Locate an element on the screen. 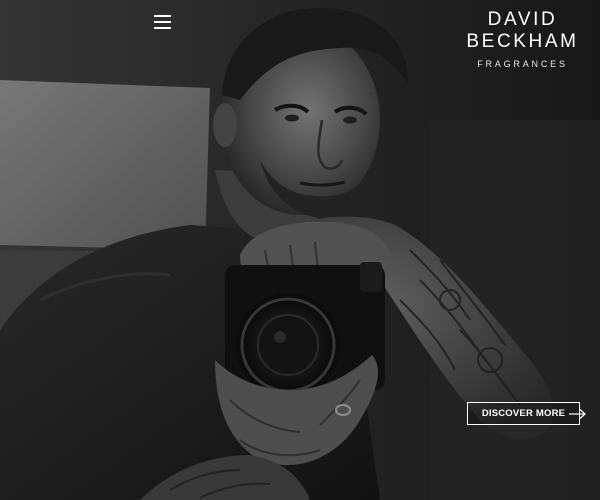 Image resolution: width=600 pixels, height=500 pixels. brand-name-last: BECKHAM is located at coordinates (522, 41).